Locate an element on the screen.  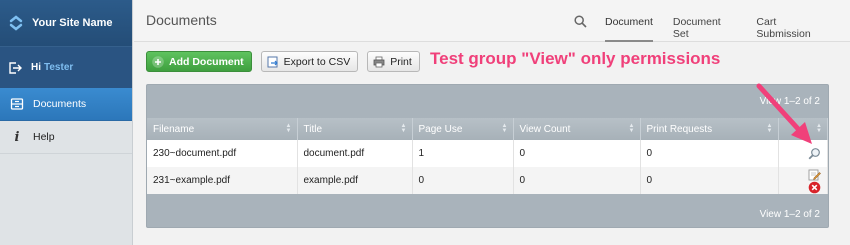
column-header-print-requests: Print Requests ▲ ▼ is located at coordinates (709, 129).